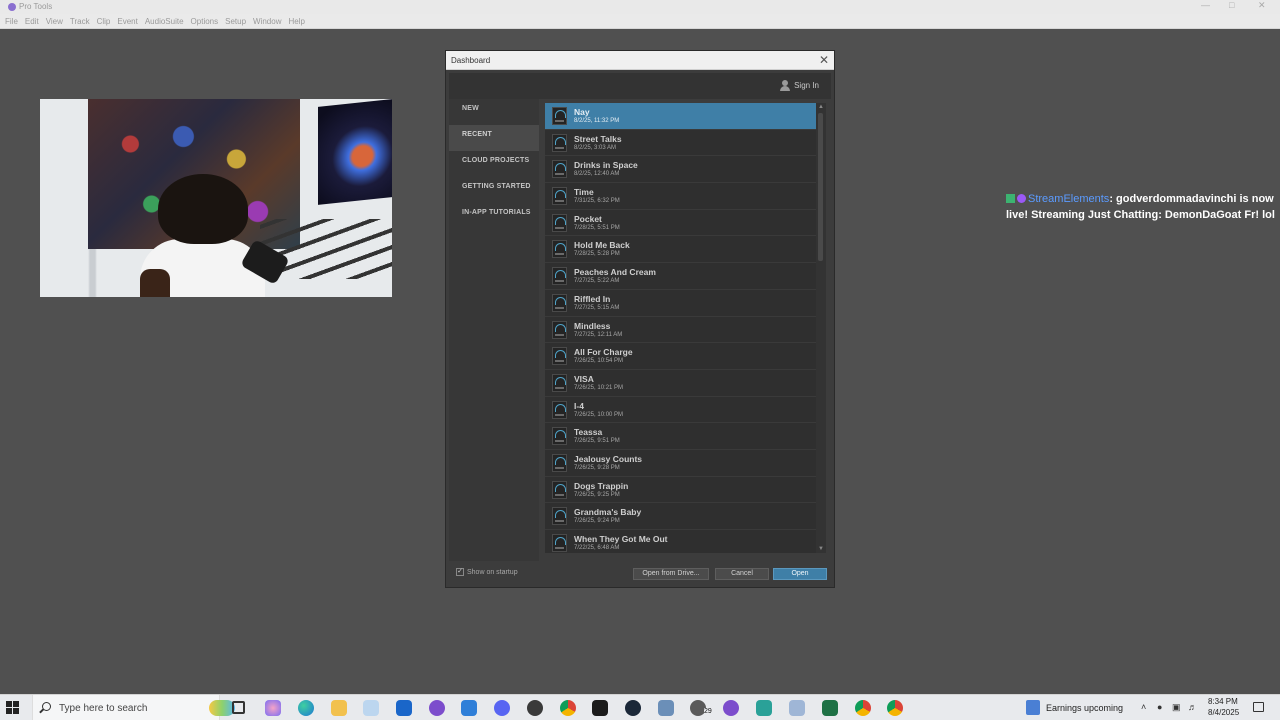  Describe the element at coordinates (12, 7) in the screenshot. I see `pro-tools-icon` at that location.